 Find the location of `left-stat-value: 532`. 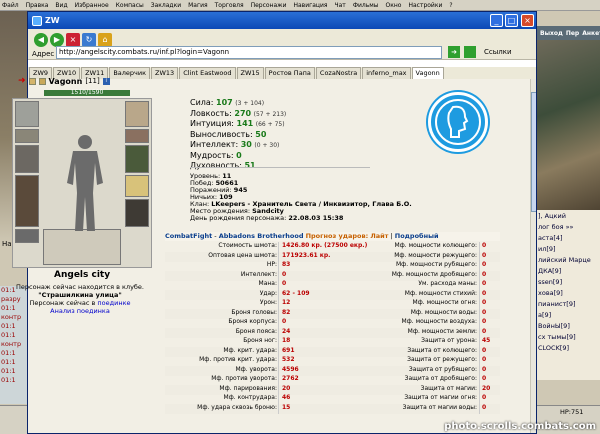

left-stat-value: 532 is located at coordinates (305, 361).